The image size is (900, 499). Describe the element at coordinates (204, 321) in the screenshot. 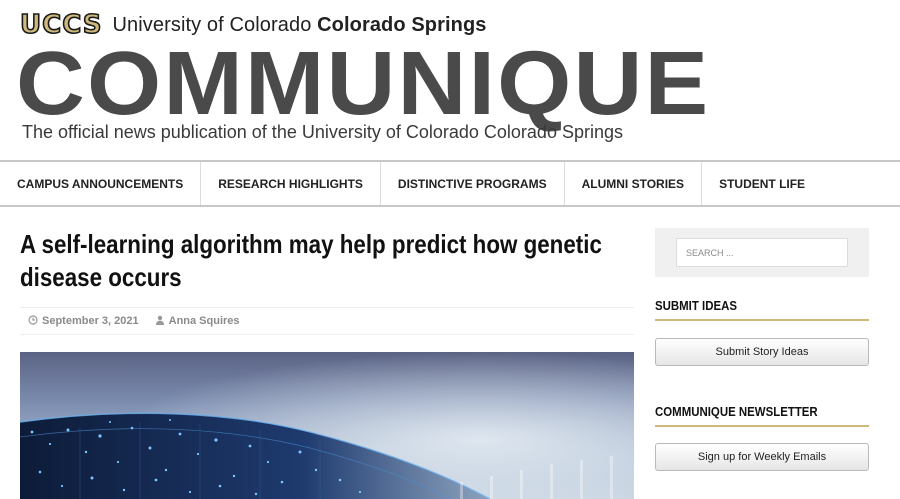

I see `article-author-text: Anna Squires` at that location.